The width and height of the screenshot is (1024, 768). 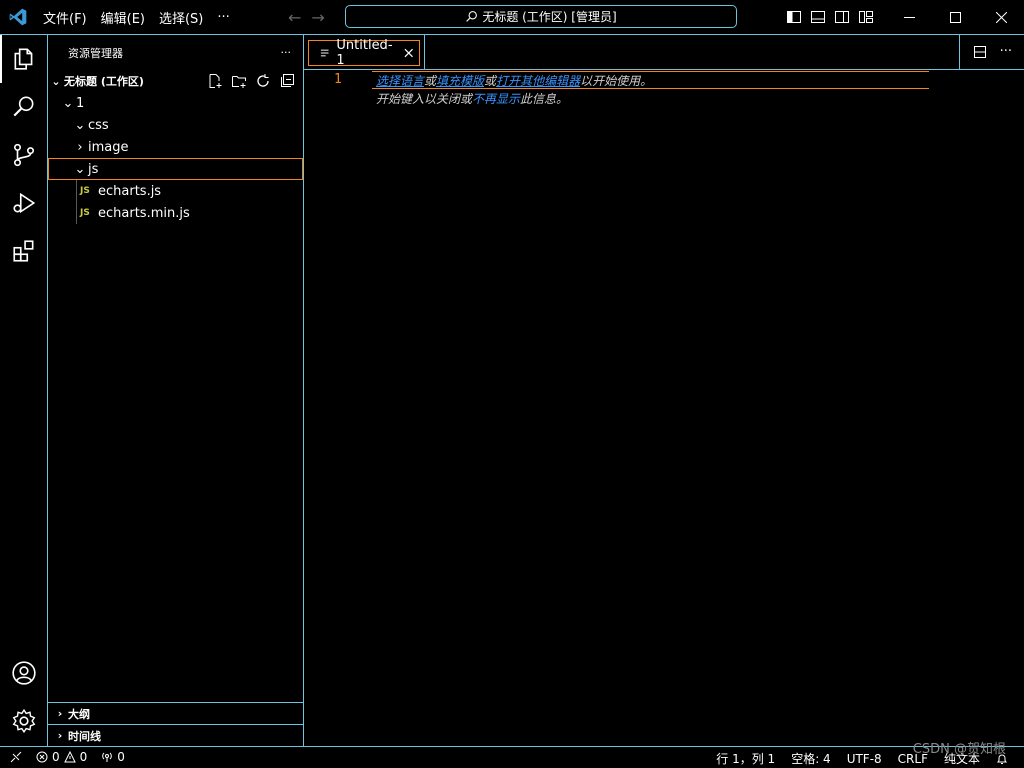 What do you see at coordinates (400, 81) in the screenshot?
I see `select-language-link: 选择语言` at bounding box center [400, 81].